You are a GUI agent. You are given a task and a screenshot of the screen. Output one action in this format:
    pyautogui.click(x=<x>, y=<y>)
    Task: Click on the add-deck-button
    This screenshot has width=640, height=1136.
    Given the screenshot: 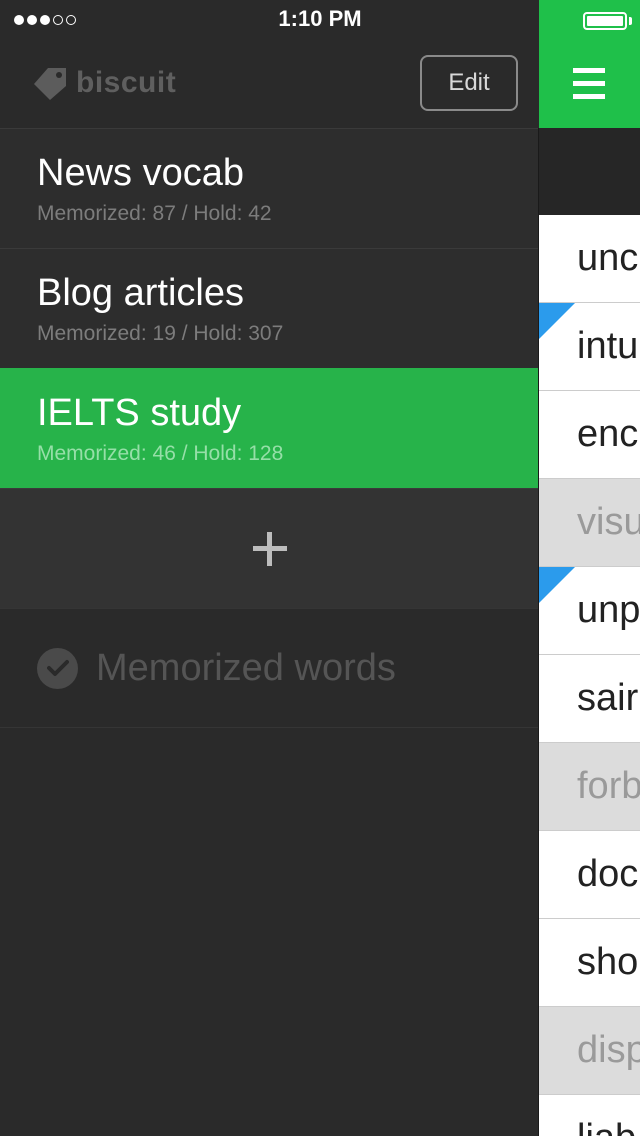 What is the action you would take?
    pyautogui.click(x=269, y=548)
    